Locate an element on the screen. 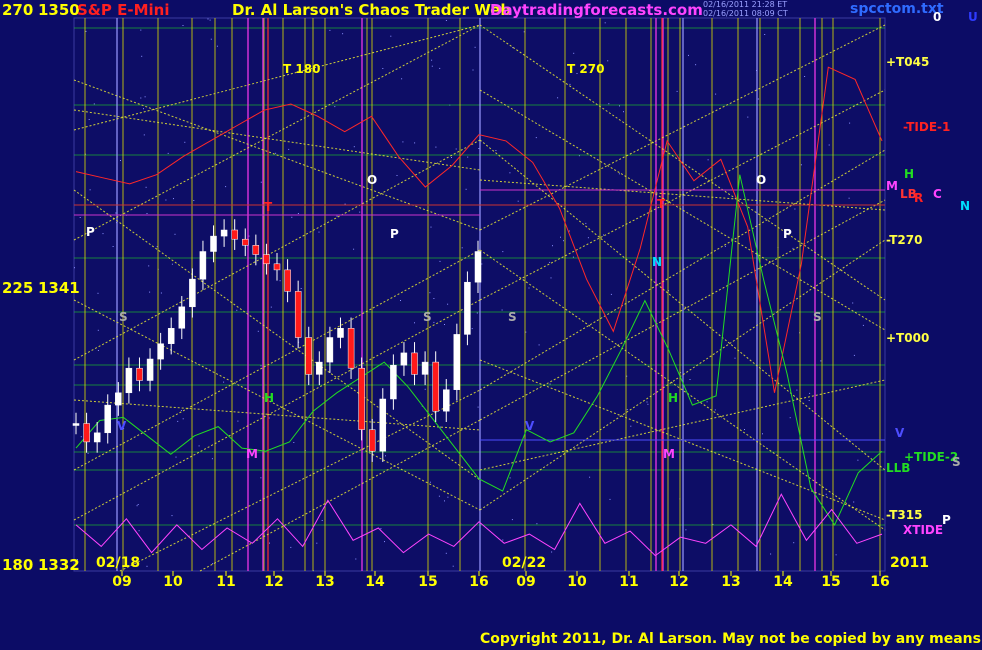 The width and height of the screenshot is (982, 650). right-label: C is located at coordinates (937, 194).